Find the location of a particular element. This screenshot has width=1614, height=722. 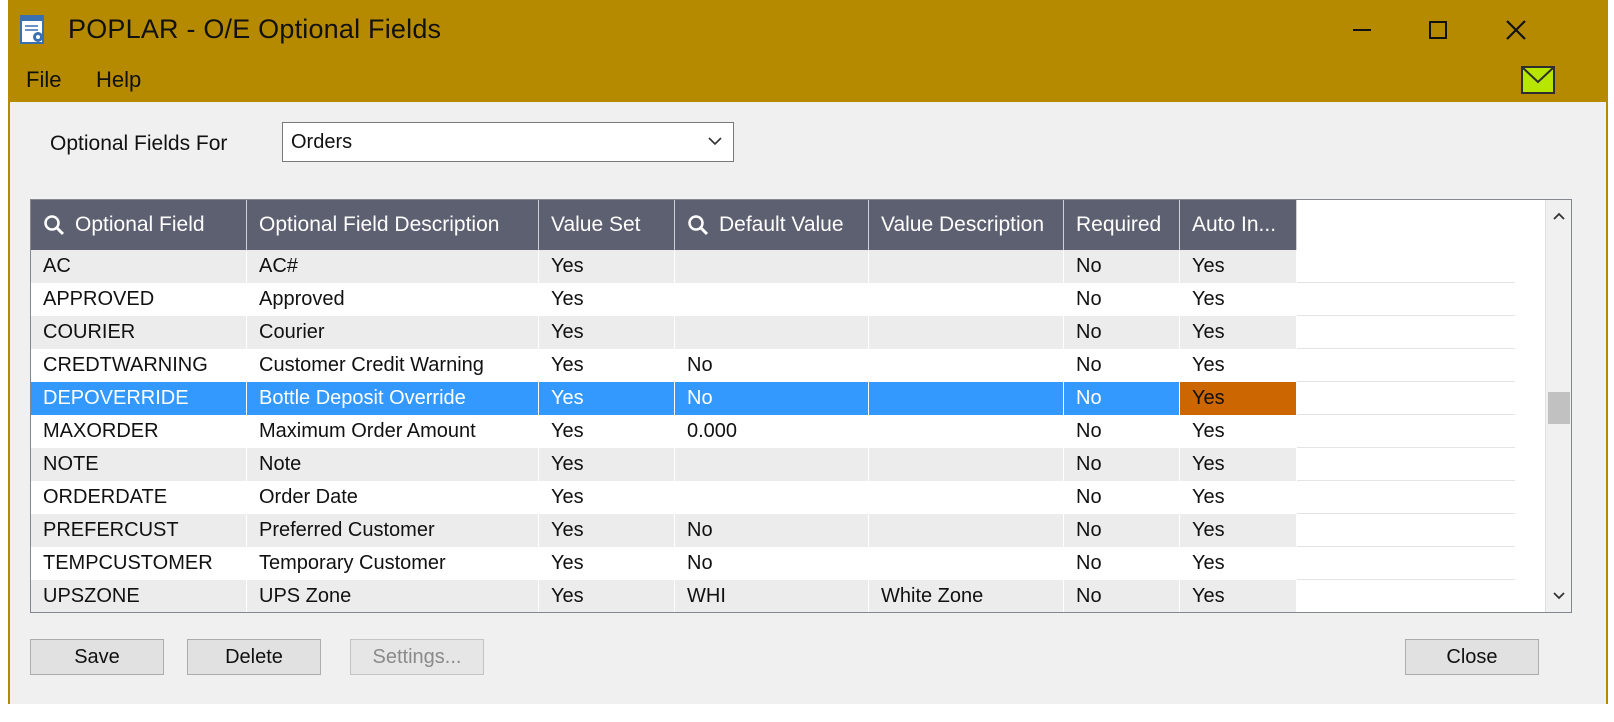

column-header-value-description: Value Description is located at coordinates (966, 225).